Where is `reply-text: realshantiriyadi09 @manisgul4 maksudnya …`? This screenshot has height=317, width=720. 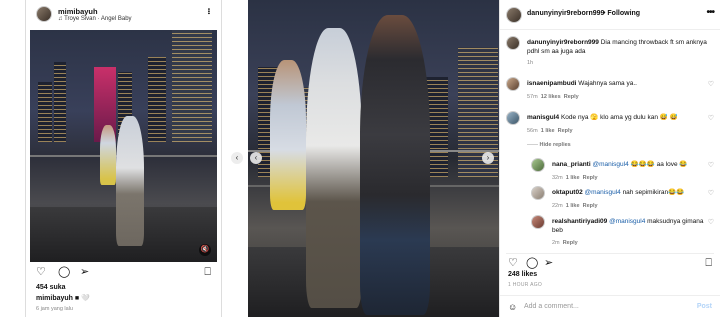
reply-text: realshantiriyadi09 @manisgul4 maksudnya … is located at coordinates (632, 226).